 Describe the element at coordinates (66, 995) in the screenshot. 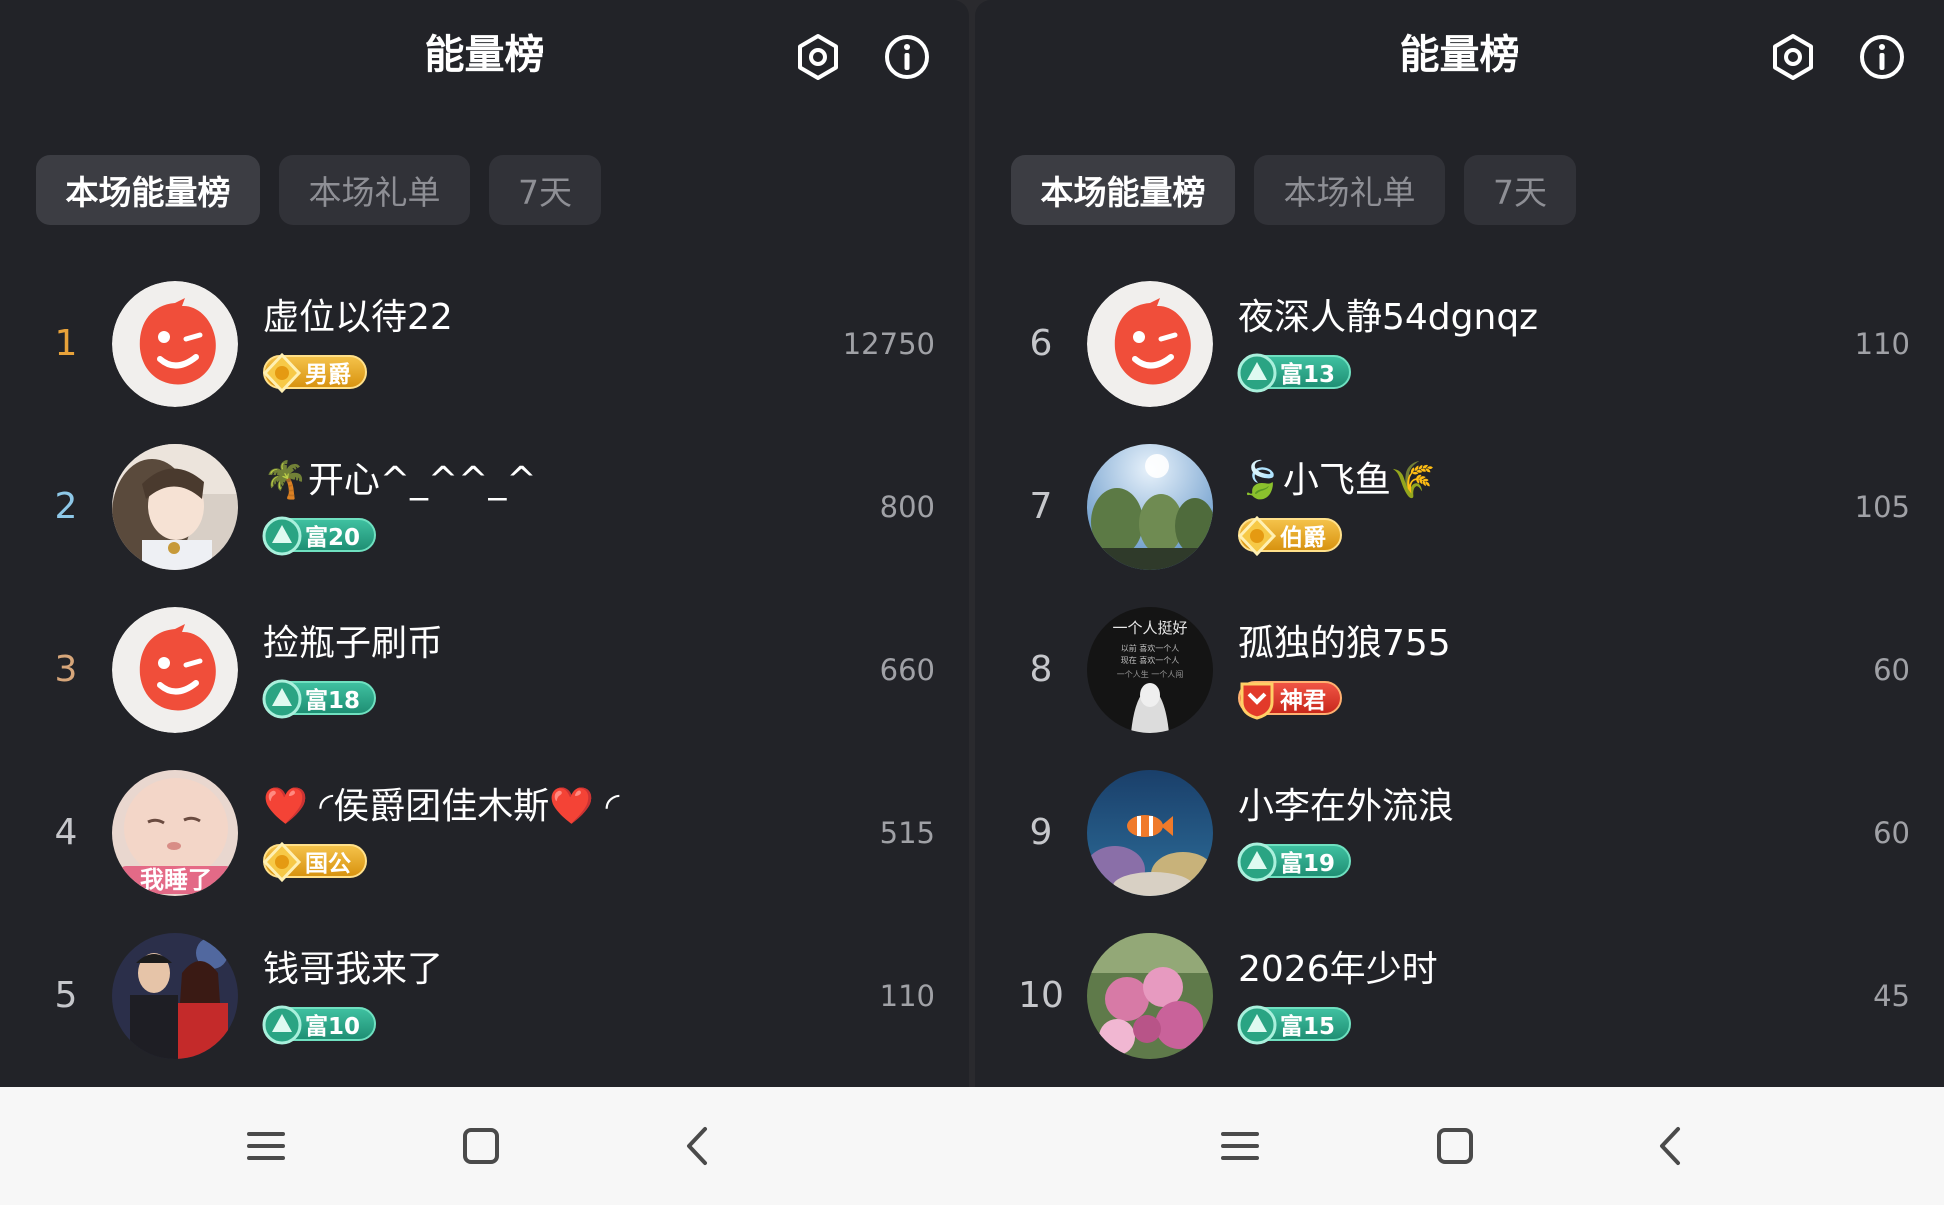

I see `rank-number: 5` at that location.